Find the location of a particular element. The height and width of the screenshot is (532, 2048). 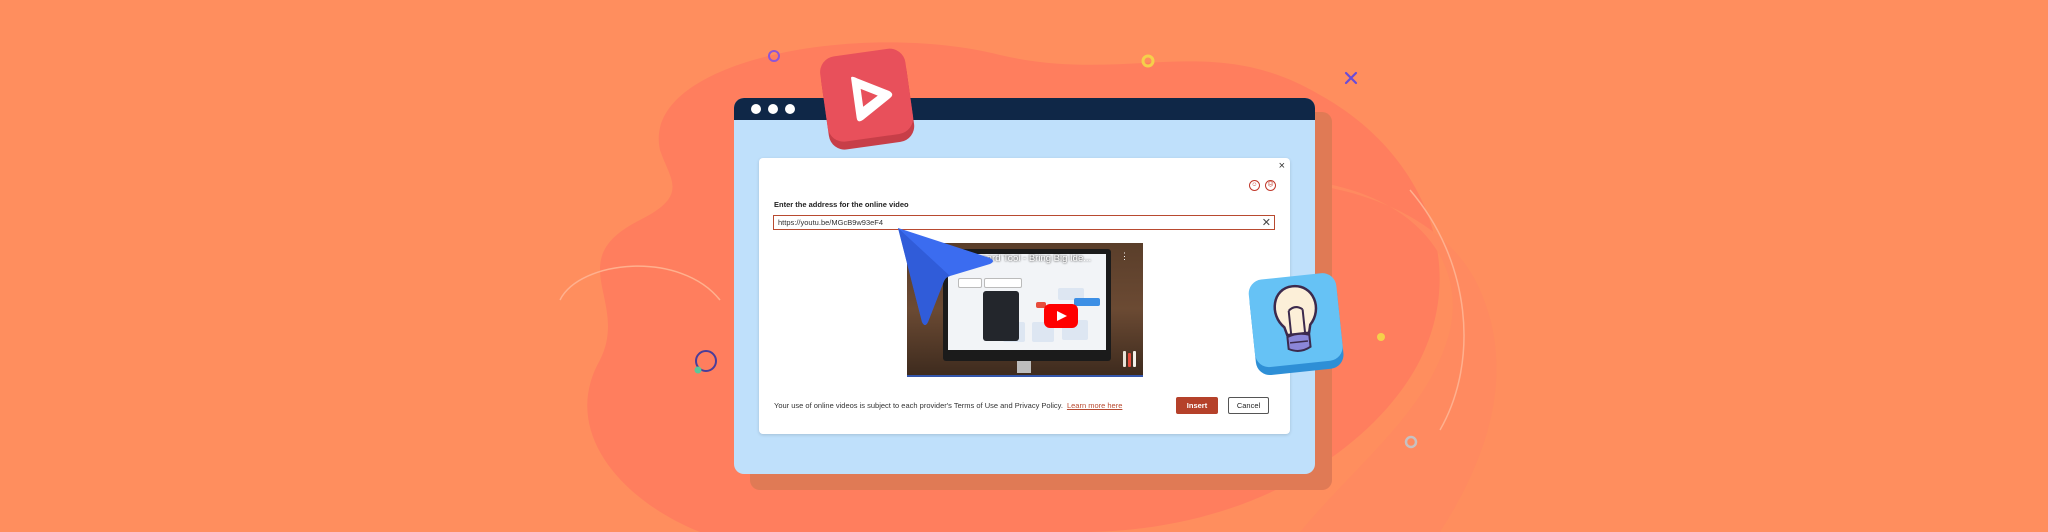

deco-ring-grey is located at coordinates (1411, 442).